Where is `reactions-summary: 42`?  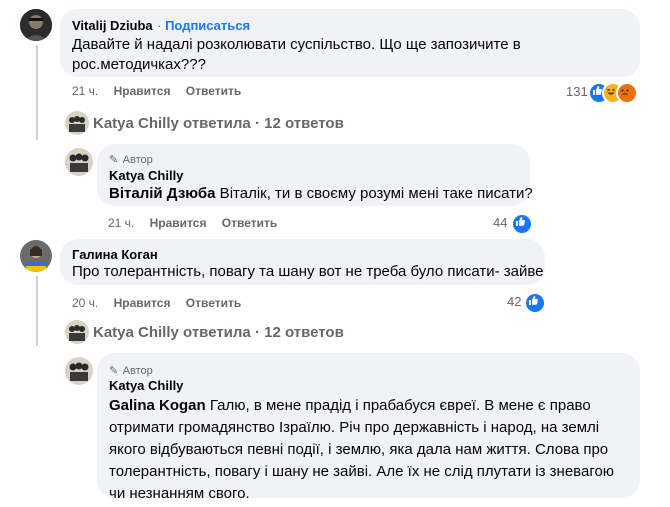 reactions-summary: 42 is located at coordinates (527, 303).